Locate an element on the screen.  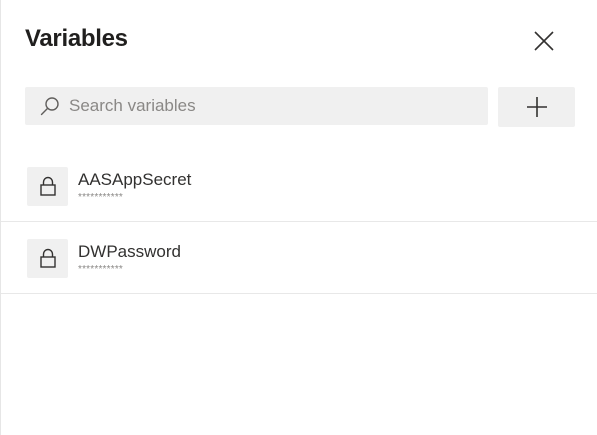
add-variable-button is located at coordinates (536, 107).